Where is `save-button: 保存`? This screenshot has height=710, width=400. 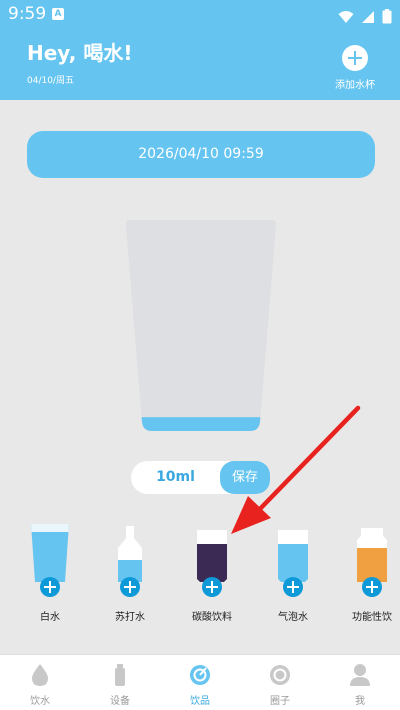
save-button: 保存 is located at coordinates (245, 477).